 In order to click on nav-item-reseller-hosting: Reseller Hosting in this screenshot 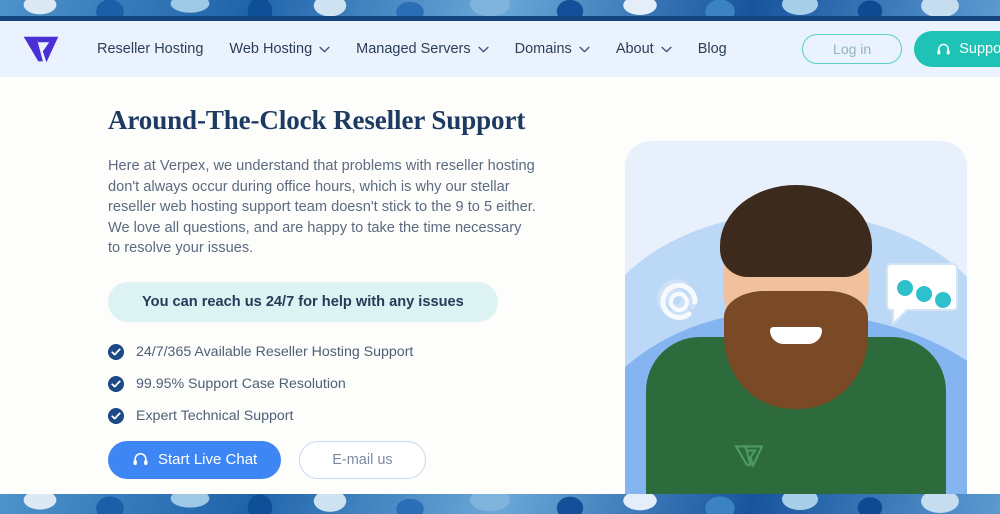, I will do `click(150, 49)`.